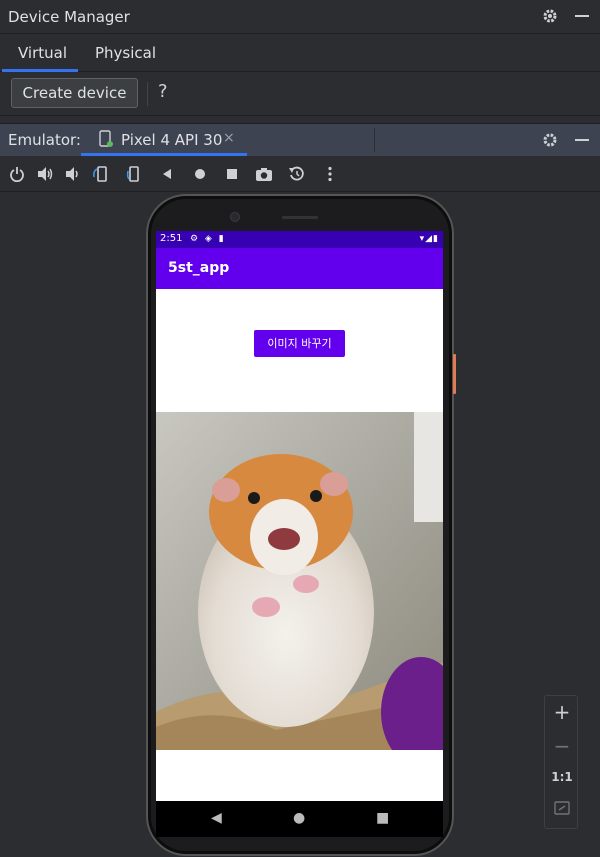 The image size is (600, 857). Describe the element at coordinates (382, 818) in the screenshot. I see `nav-overview-icon: ■` at that location.